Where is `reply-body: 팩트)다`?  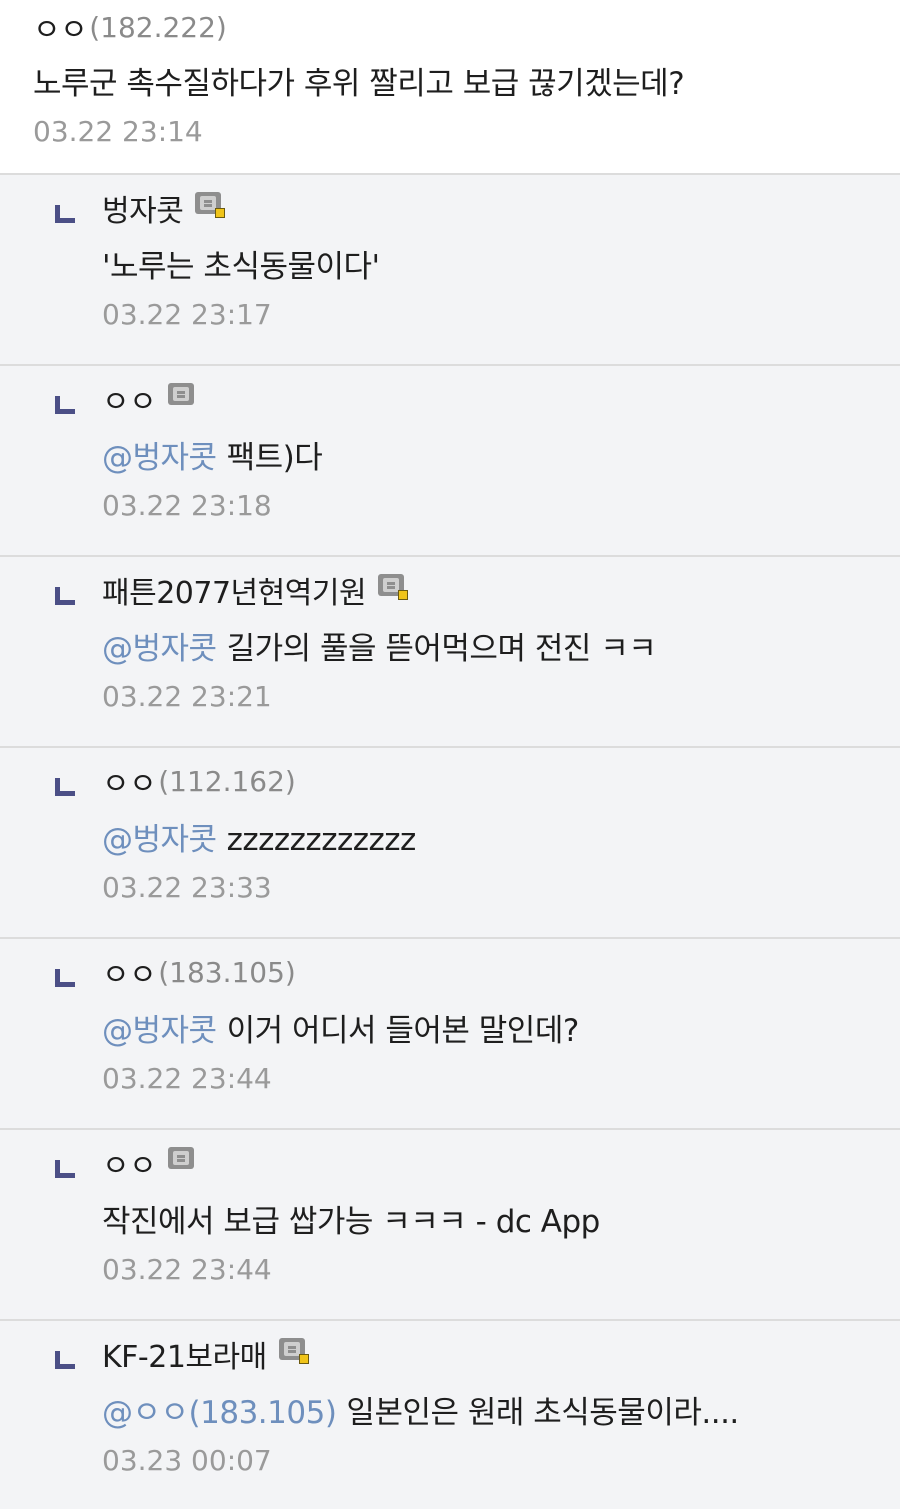
reply-body: 팩트)다 is located at coordinates (274, 458).